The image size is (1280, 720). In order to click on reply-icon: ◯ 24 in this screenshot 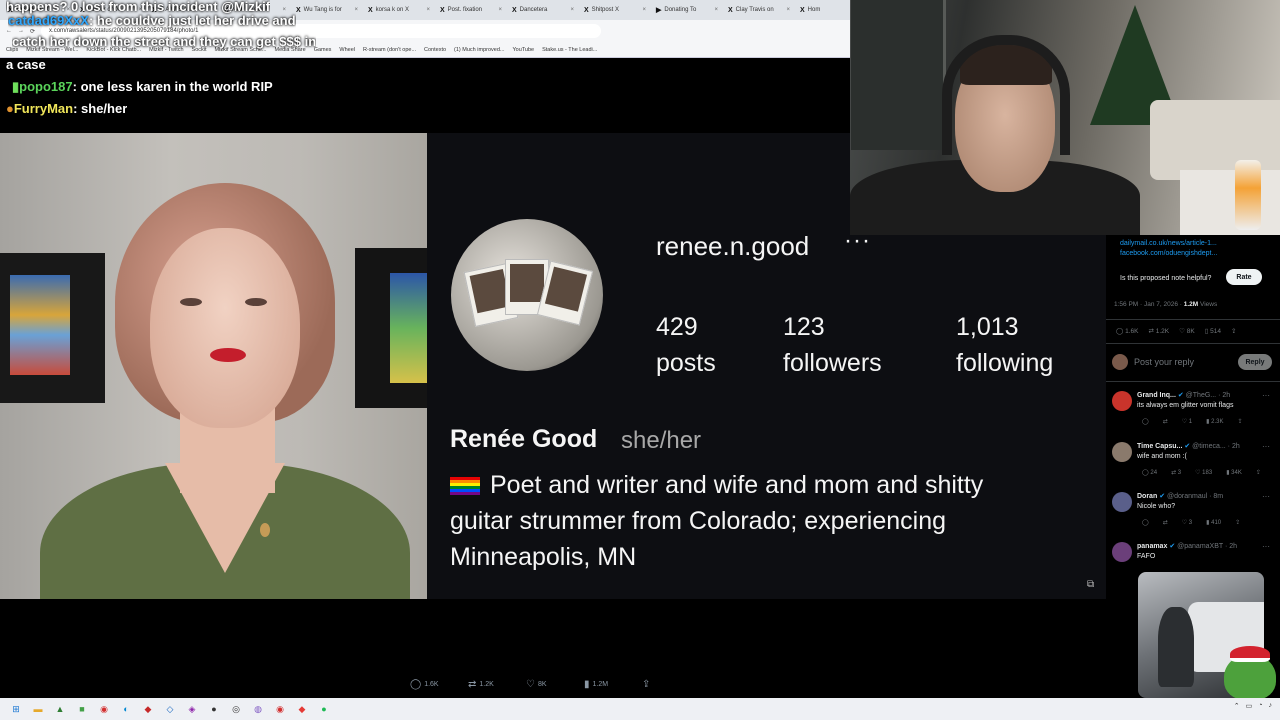, I will do `click(1149, 472)`.